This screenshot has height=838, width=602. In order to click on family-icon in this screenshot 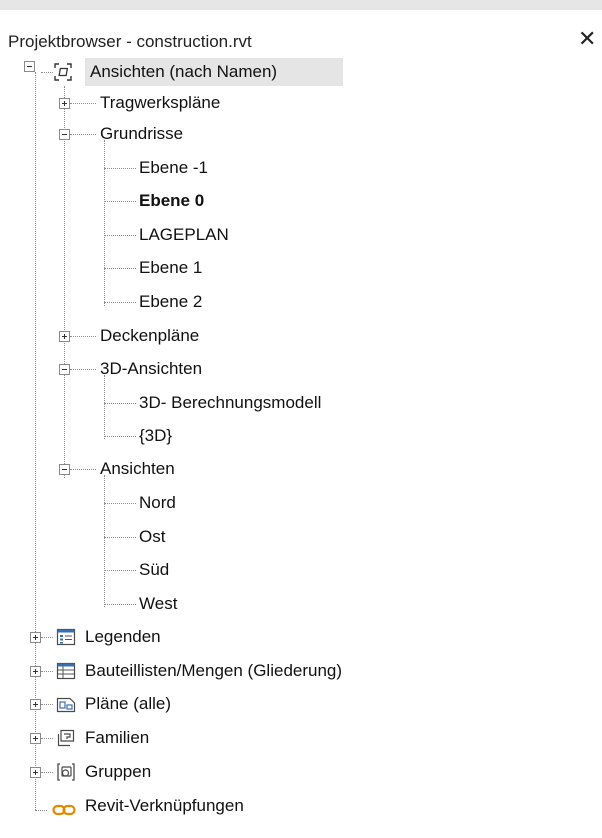, I will do `click(66, 738)`.